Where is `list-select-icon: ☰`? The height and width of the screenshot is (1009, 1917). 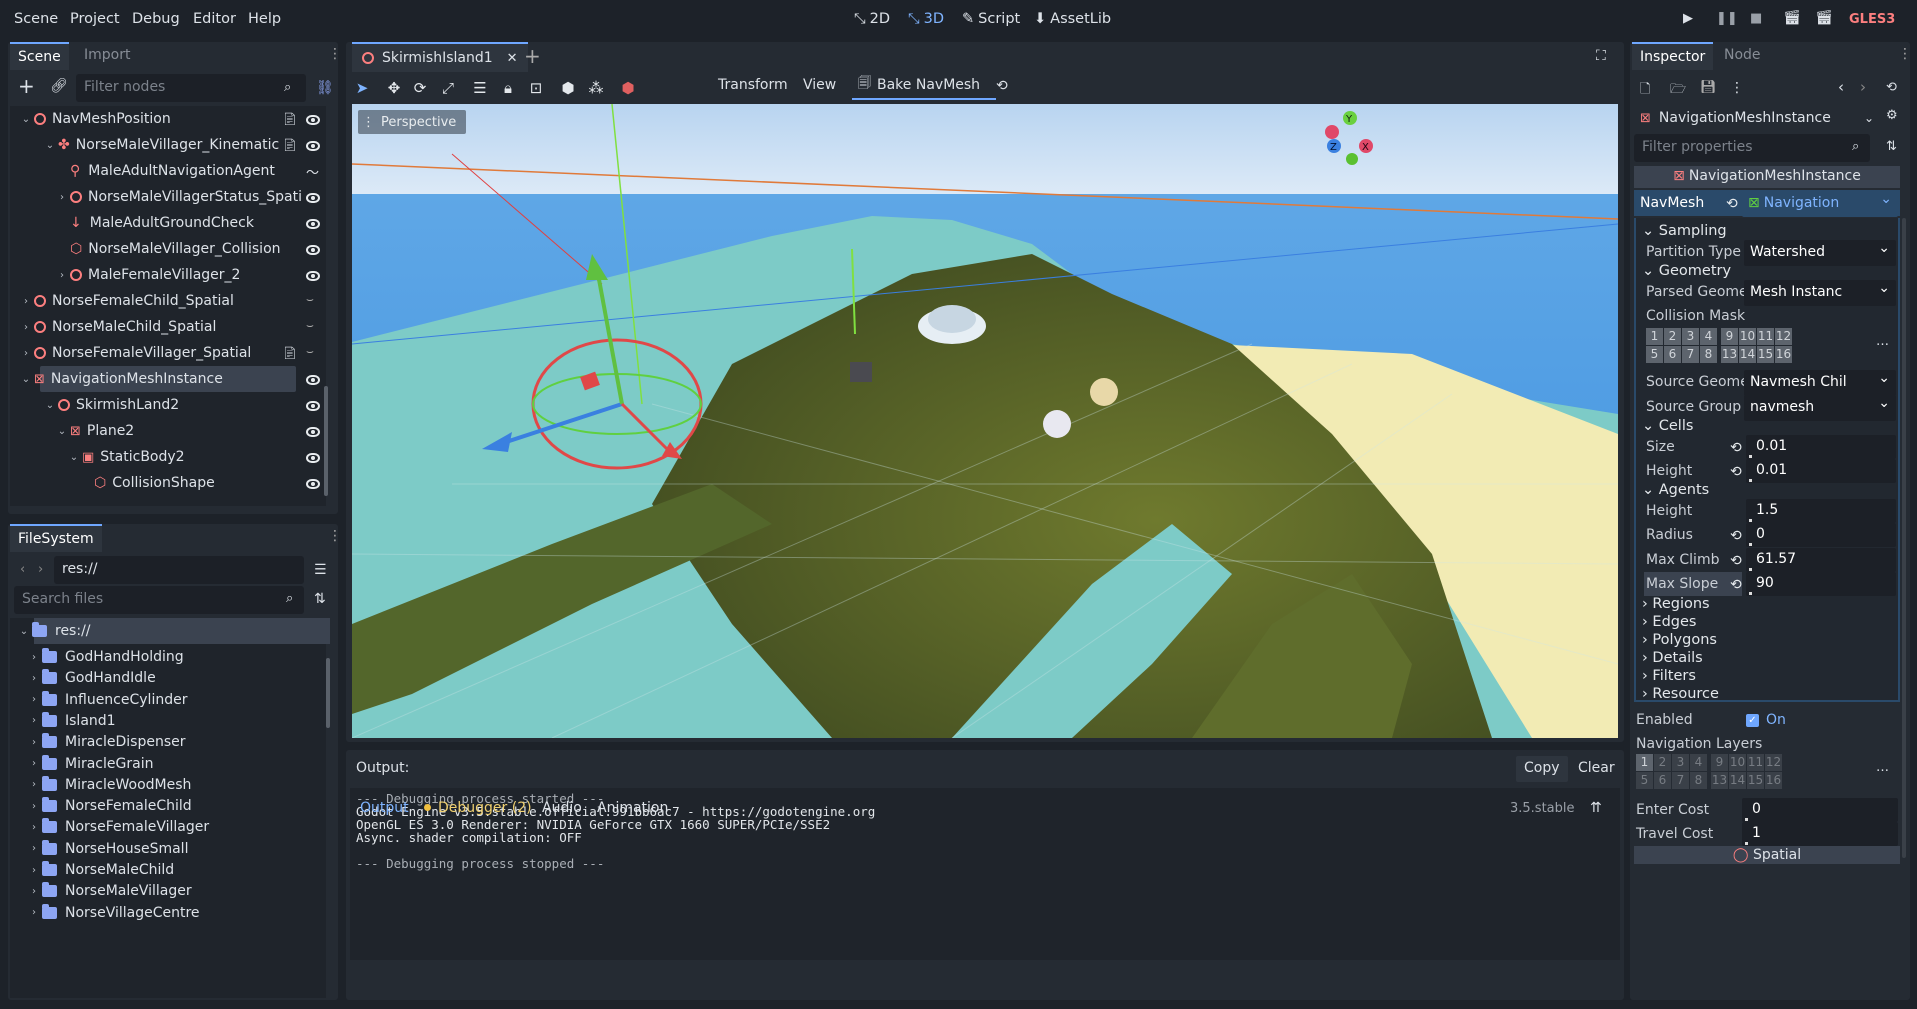
list-select-icon: ☰ is located at coordinates (480, 88).